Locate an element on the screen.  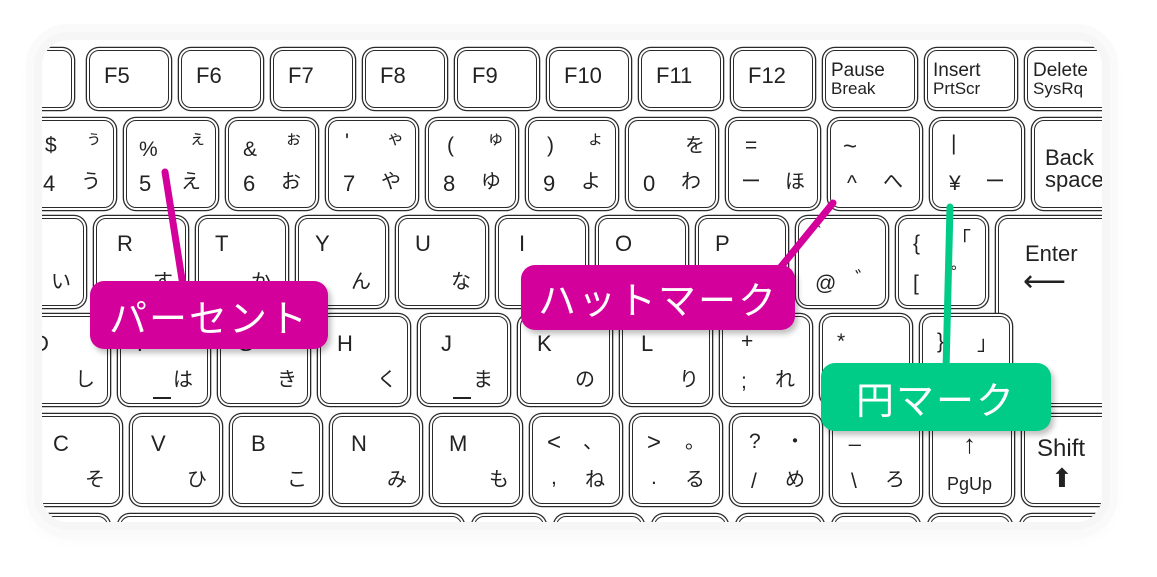
hat-callout: ハットマーク is located at coordinates (658, 297).